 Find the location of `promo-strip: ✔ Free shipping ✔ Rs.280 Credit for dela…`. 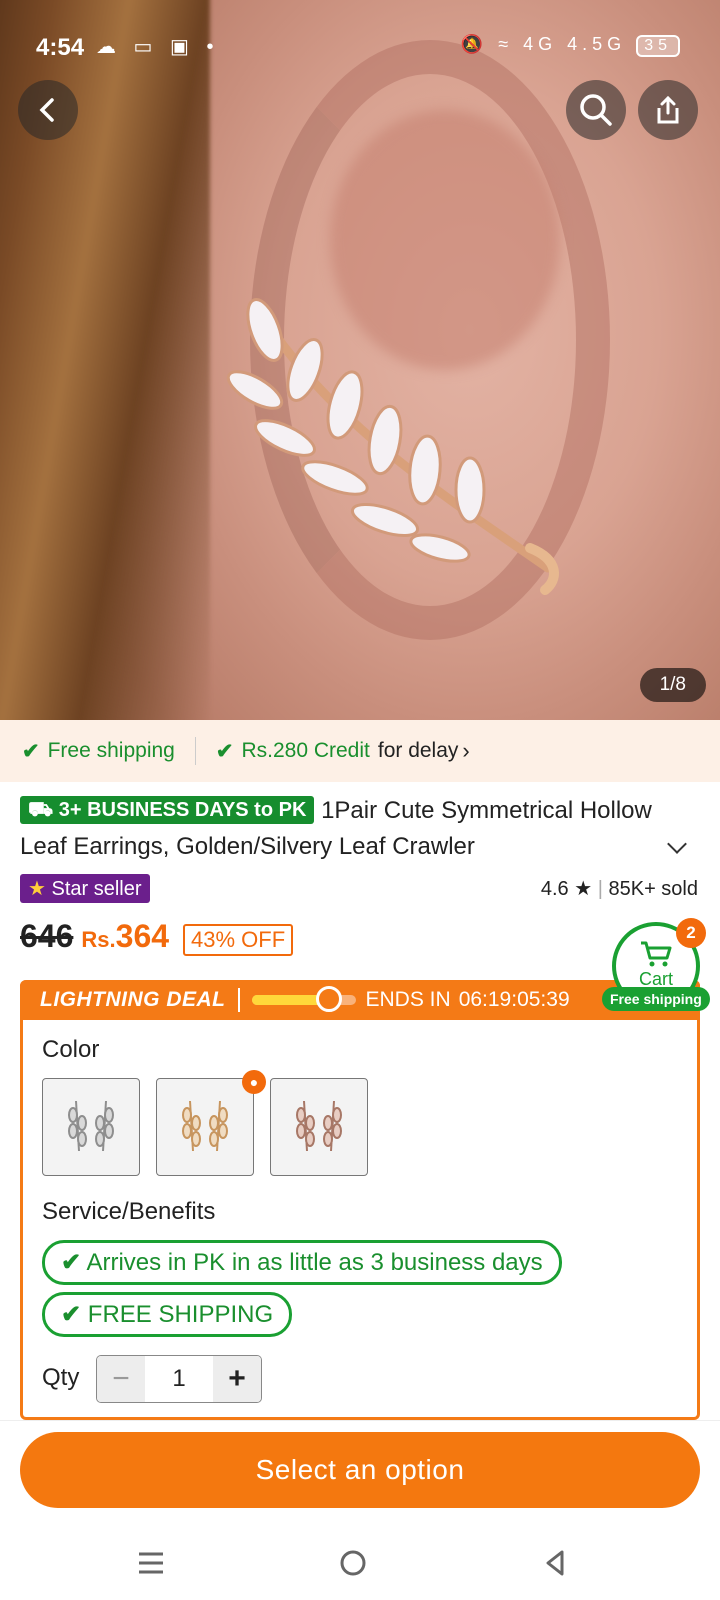

promo-strip: ✔ Free shipping ✔ Rs.280 Credit for dela… is located at coordinates (360, 751).